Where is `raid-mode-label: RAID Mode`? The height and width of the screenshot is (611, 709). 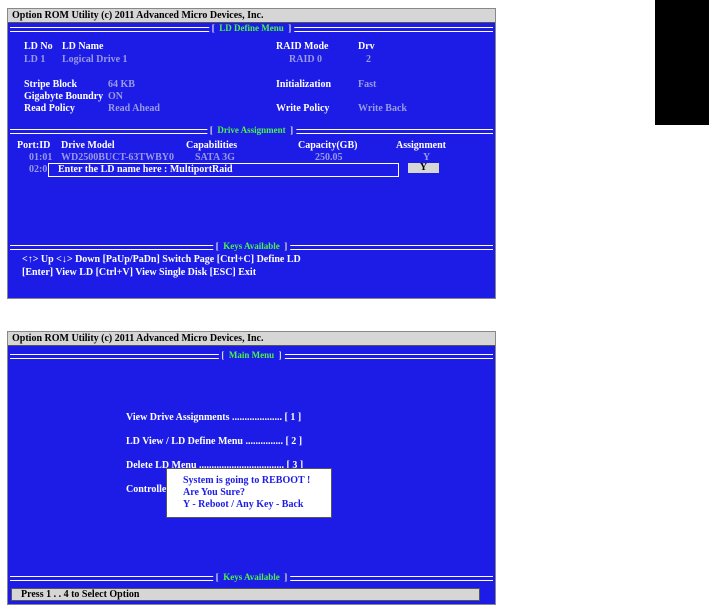
raid-mode-label: RAID Mode is located at coordinates (302, 46).